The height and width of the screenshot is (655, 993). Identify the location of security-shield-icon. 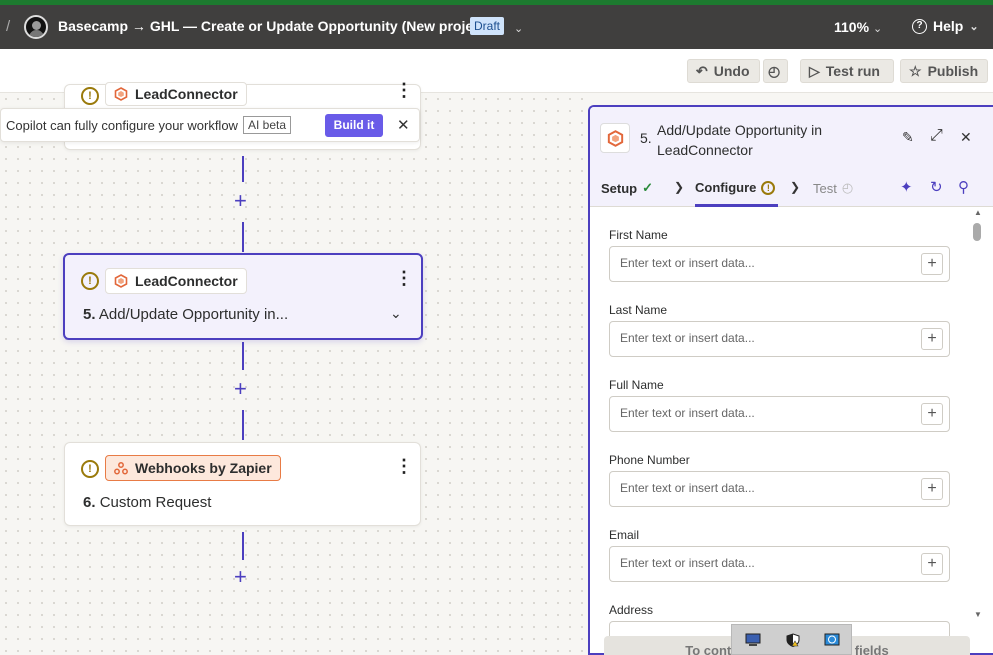
(793, 640).